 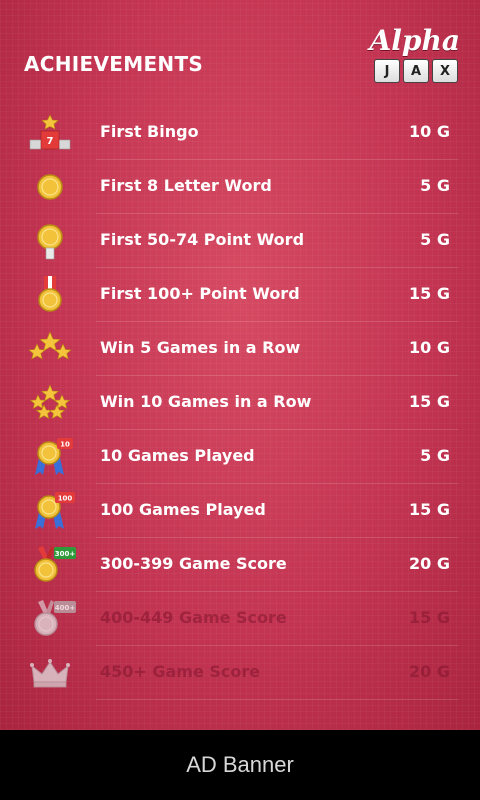 I want to click on achievement-row-locked: 400+ 400-449 Game Score 15 G, so click(x=240, y=619).